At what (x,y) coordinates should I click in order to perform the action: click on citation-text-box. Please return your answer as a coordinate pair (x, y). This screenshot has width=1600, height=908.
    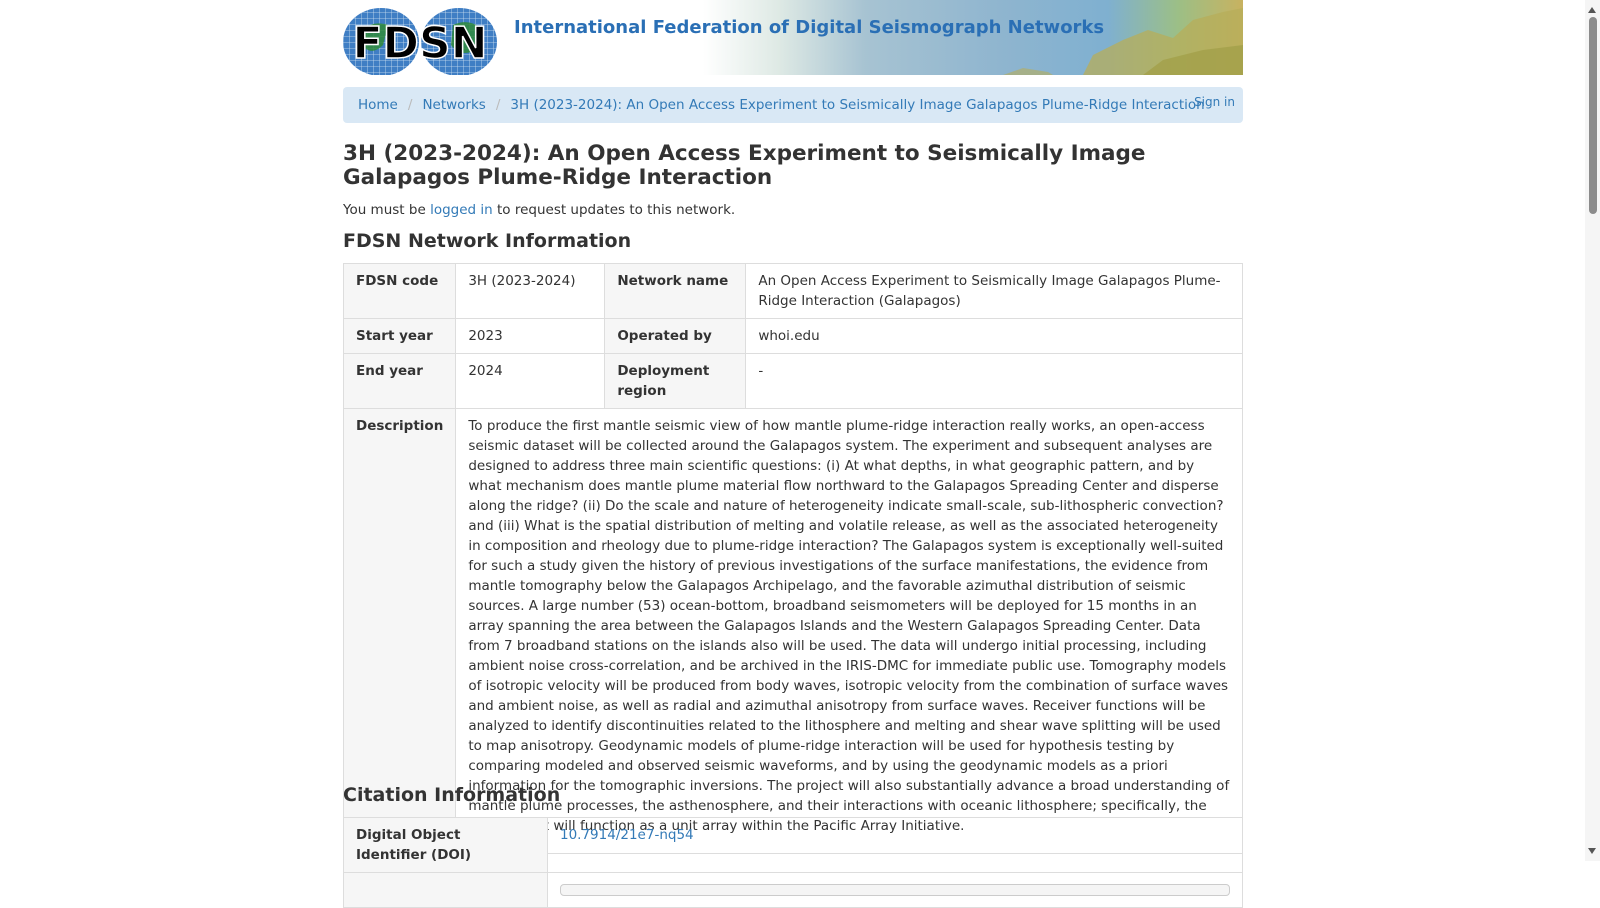
    Looking at the image, I should click on (895, 890).